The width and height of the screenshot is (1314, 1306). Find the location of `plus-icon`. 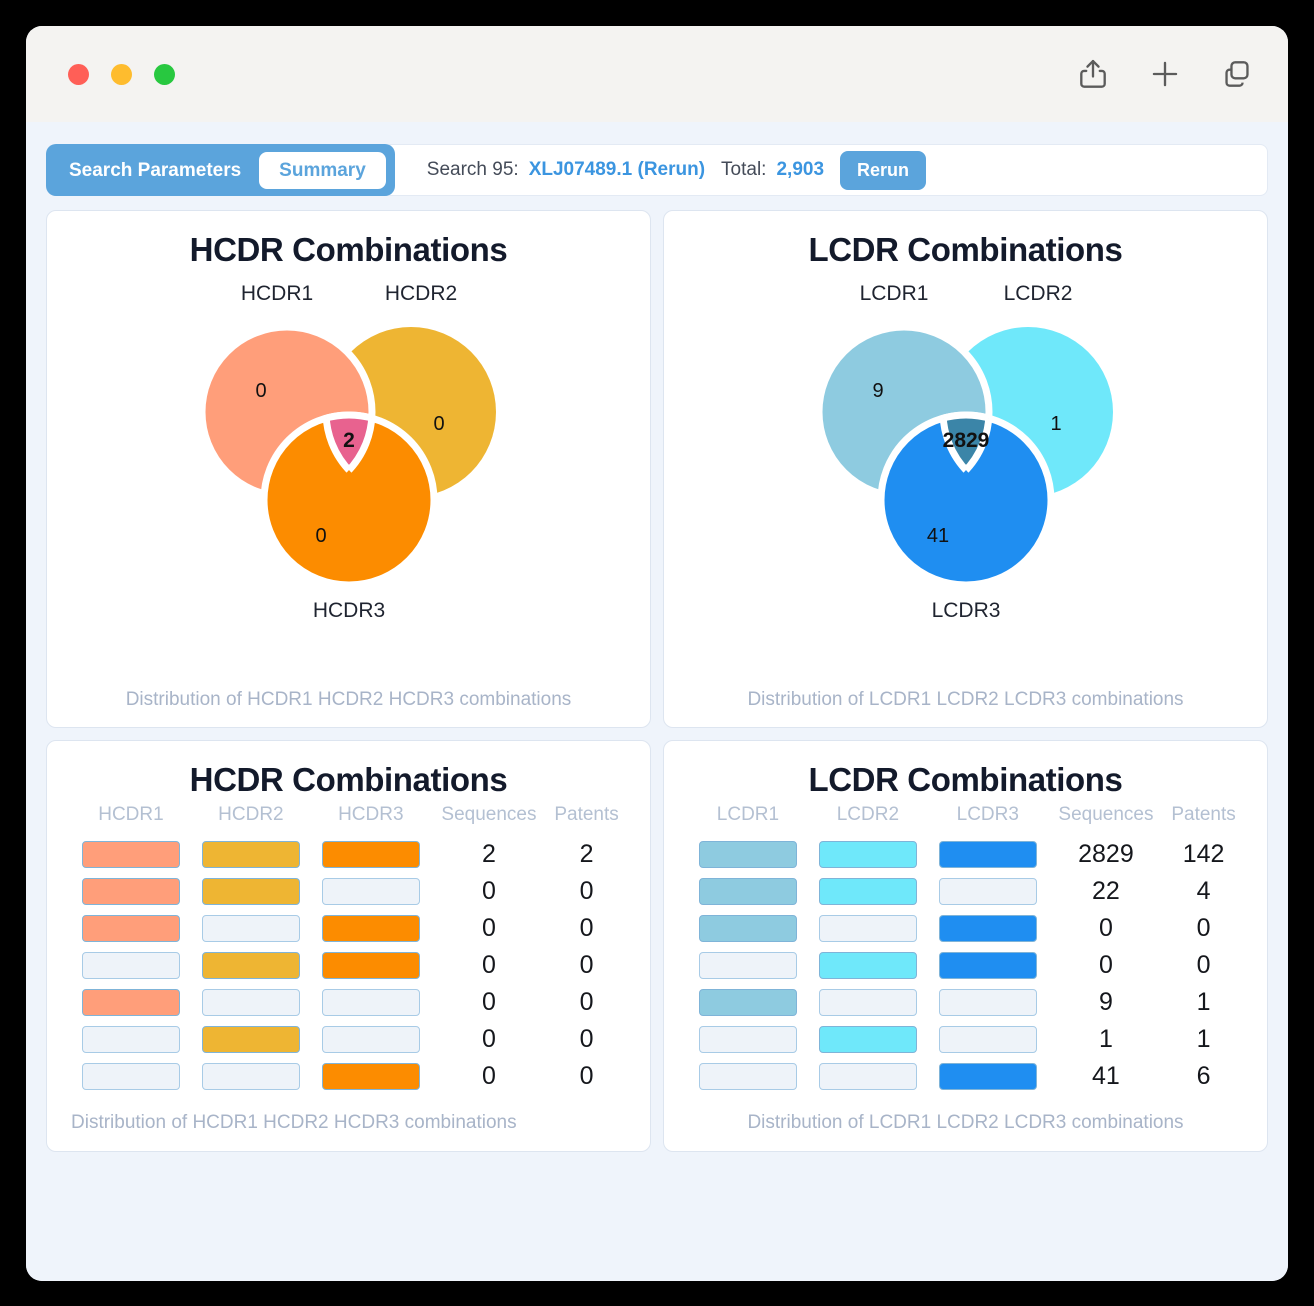

plus-icon is located at coordinates (1165, 74).